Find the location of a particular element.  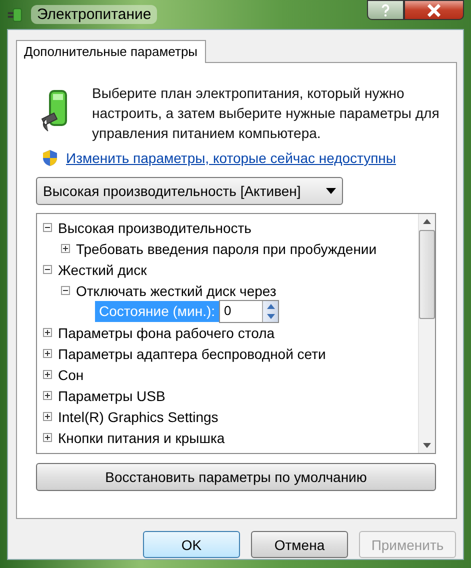

cancel-button: Отмена is located at coordinates (299, 544).